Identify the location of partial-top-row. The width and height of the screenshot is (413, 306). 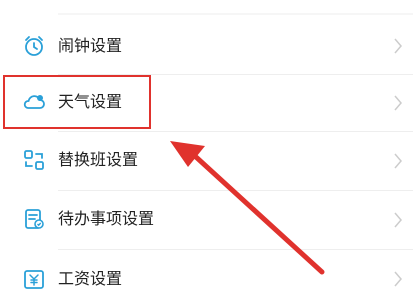
(206, 7).